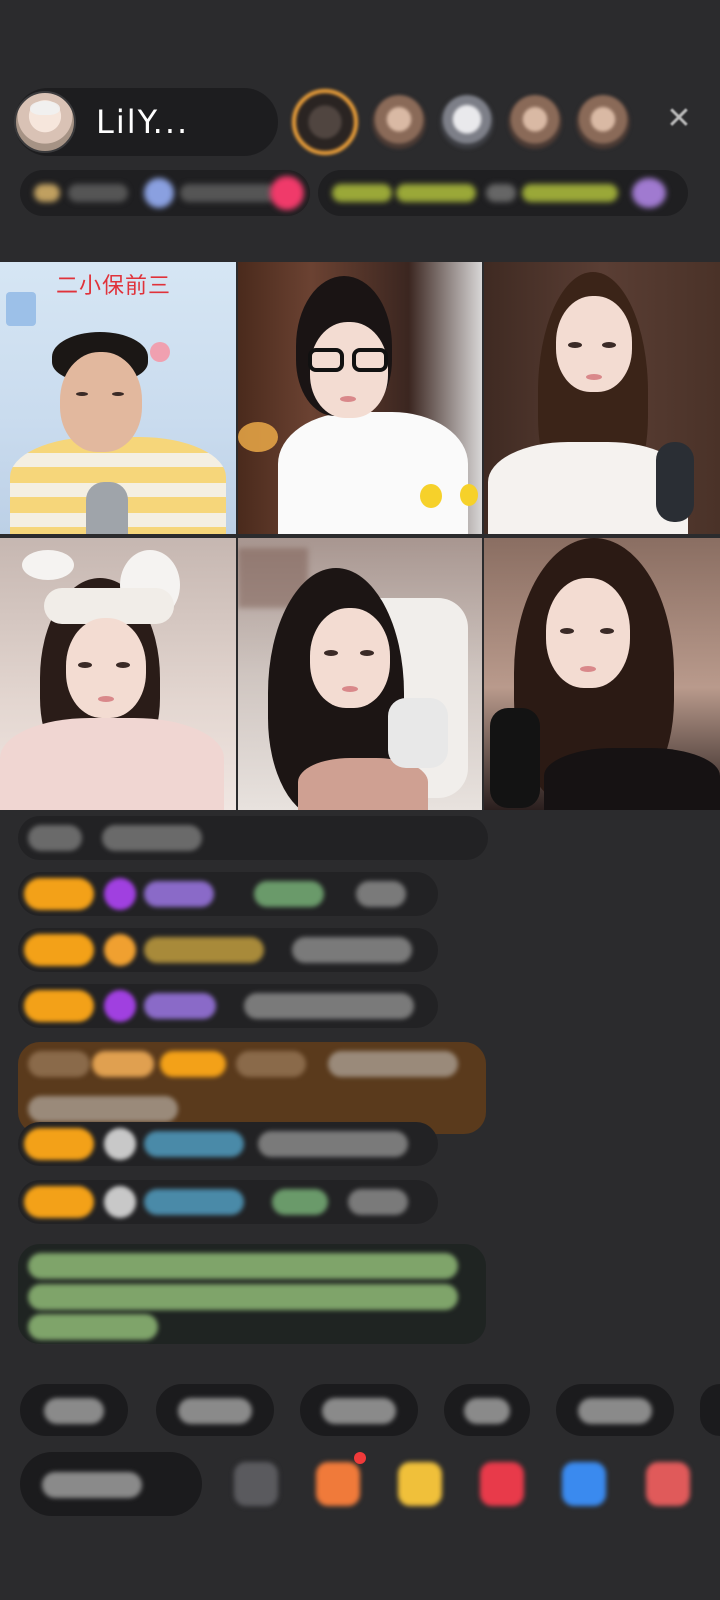  Describe the element at coordinates (360, 1458) in the screenshot. I see `notification-dot` at that location.